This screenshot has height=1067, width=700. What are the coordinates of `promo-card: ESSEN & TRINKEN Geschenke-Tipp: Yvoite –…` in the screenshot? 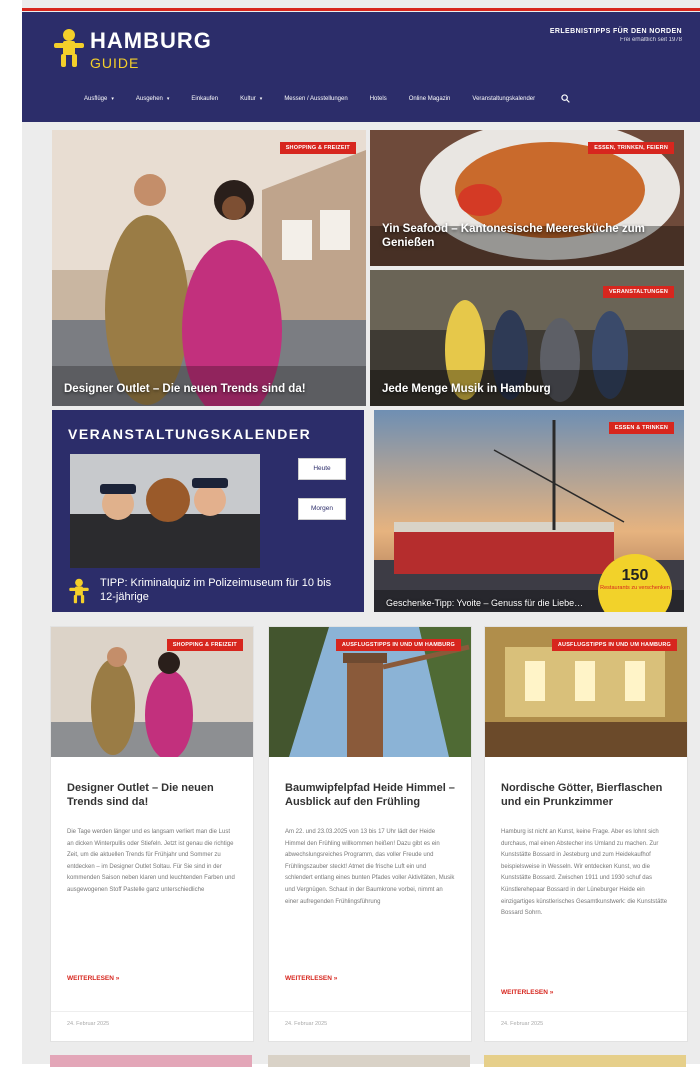 It's located at (529, 511).